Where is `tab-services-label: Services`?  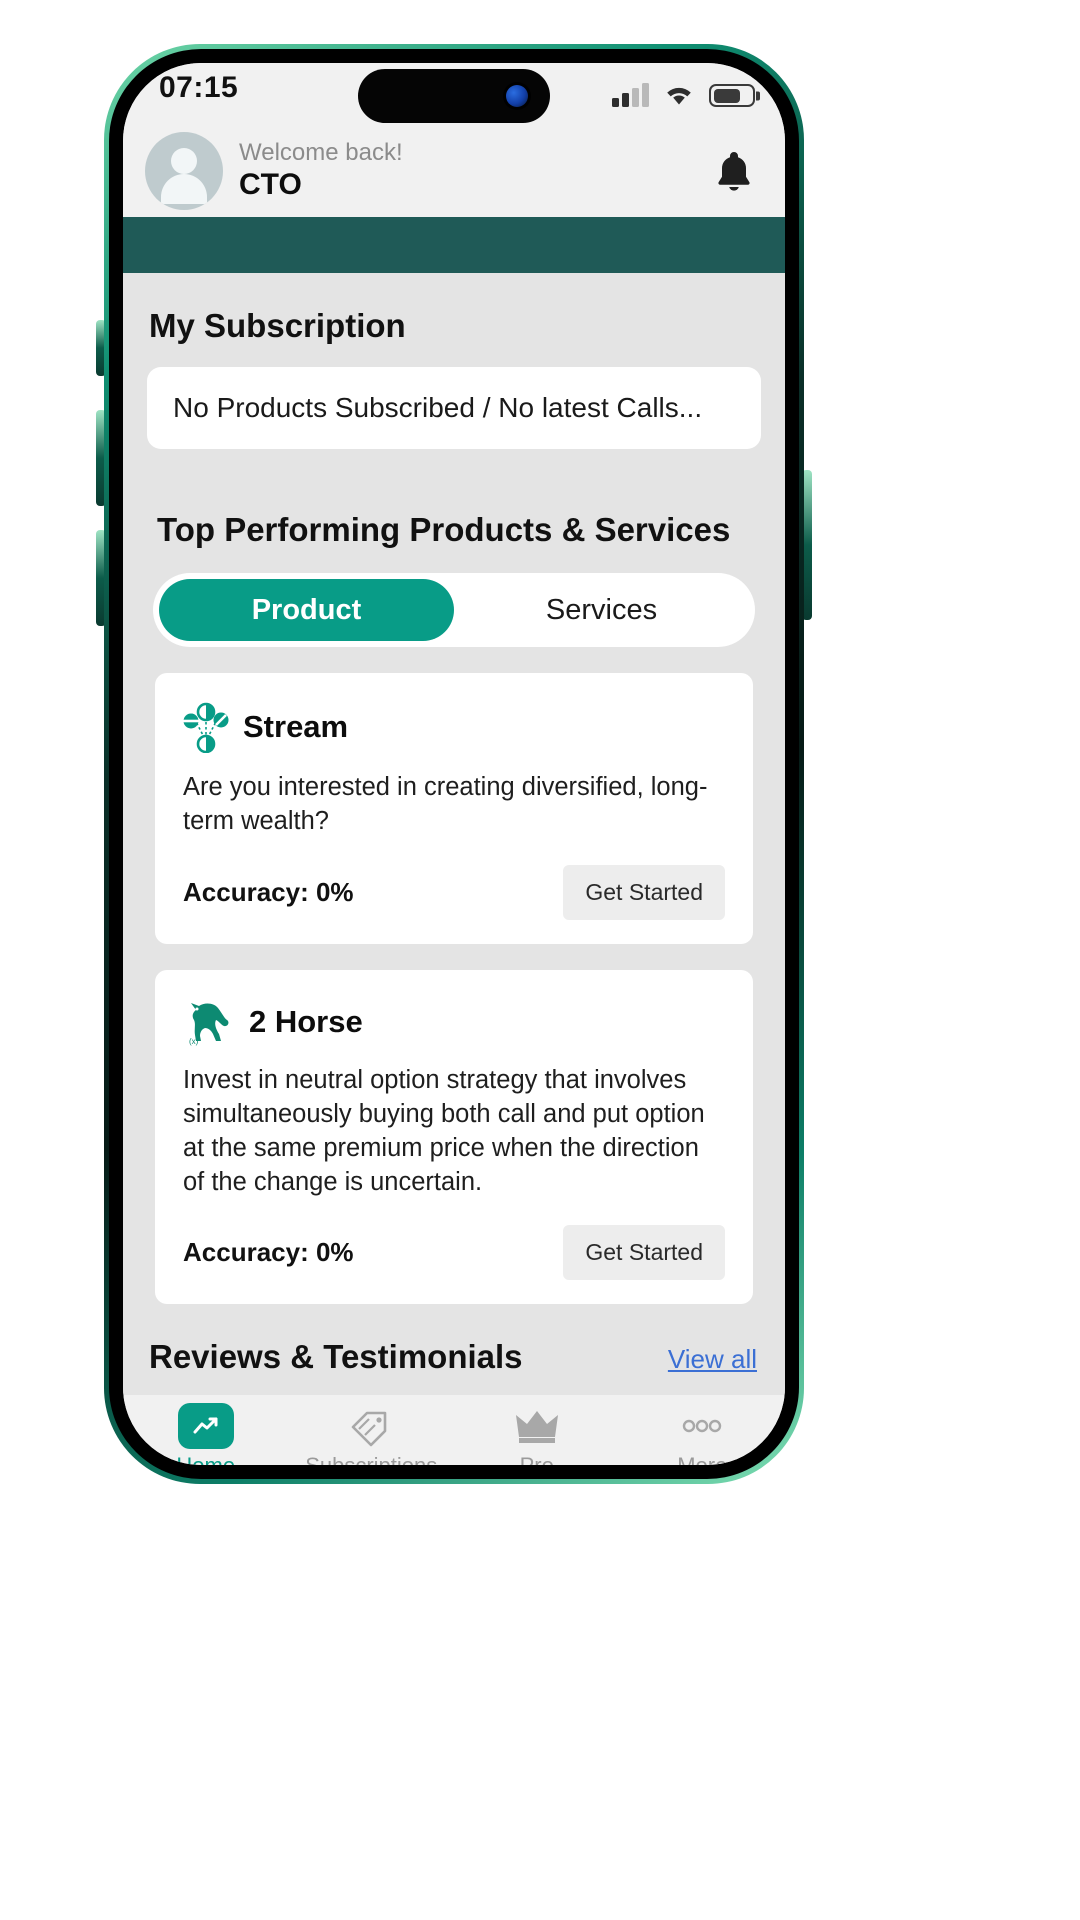
tab-services-label: Services is located at coordinates (601, 609).